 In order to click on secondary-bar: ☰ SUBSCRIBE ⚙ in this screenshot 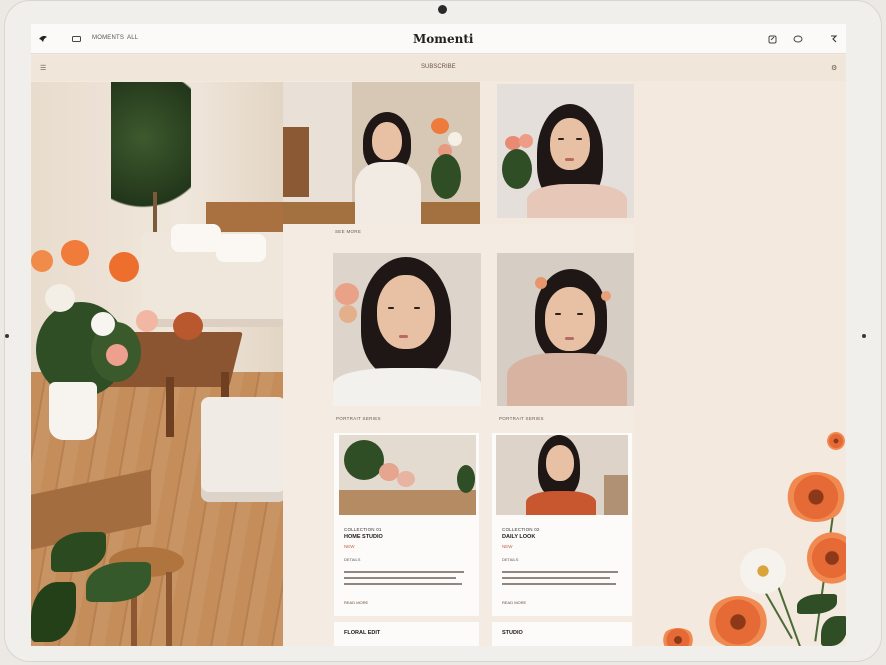, I will do `click(438, 68)`.